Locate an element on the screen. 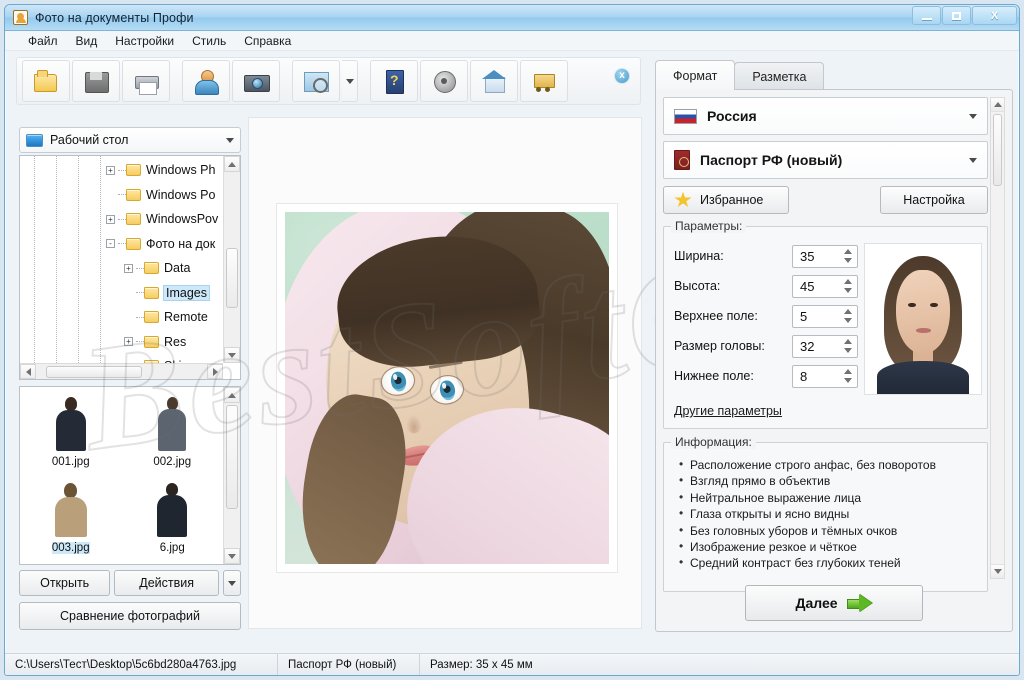  tab-layout: Разметка is located at coordinates (779, 76).